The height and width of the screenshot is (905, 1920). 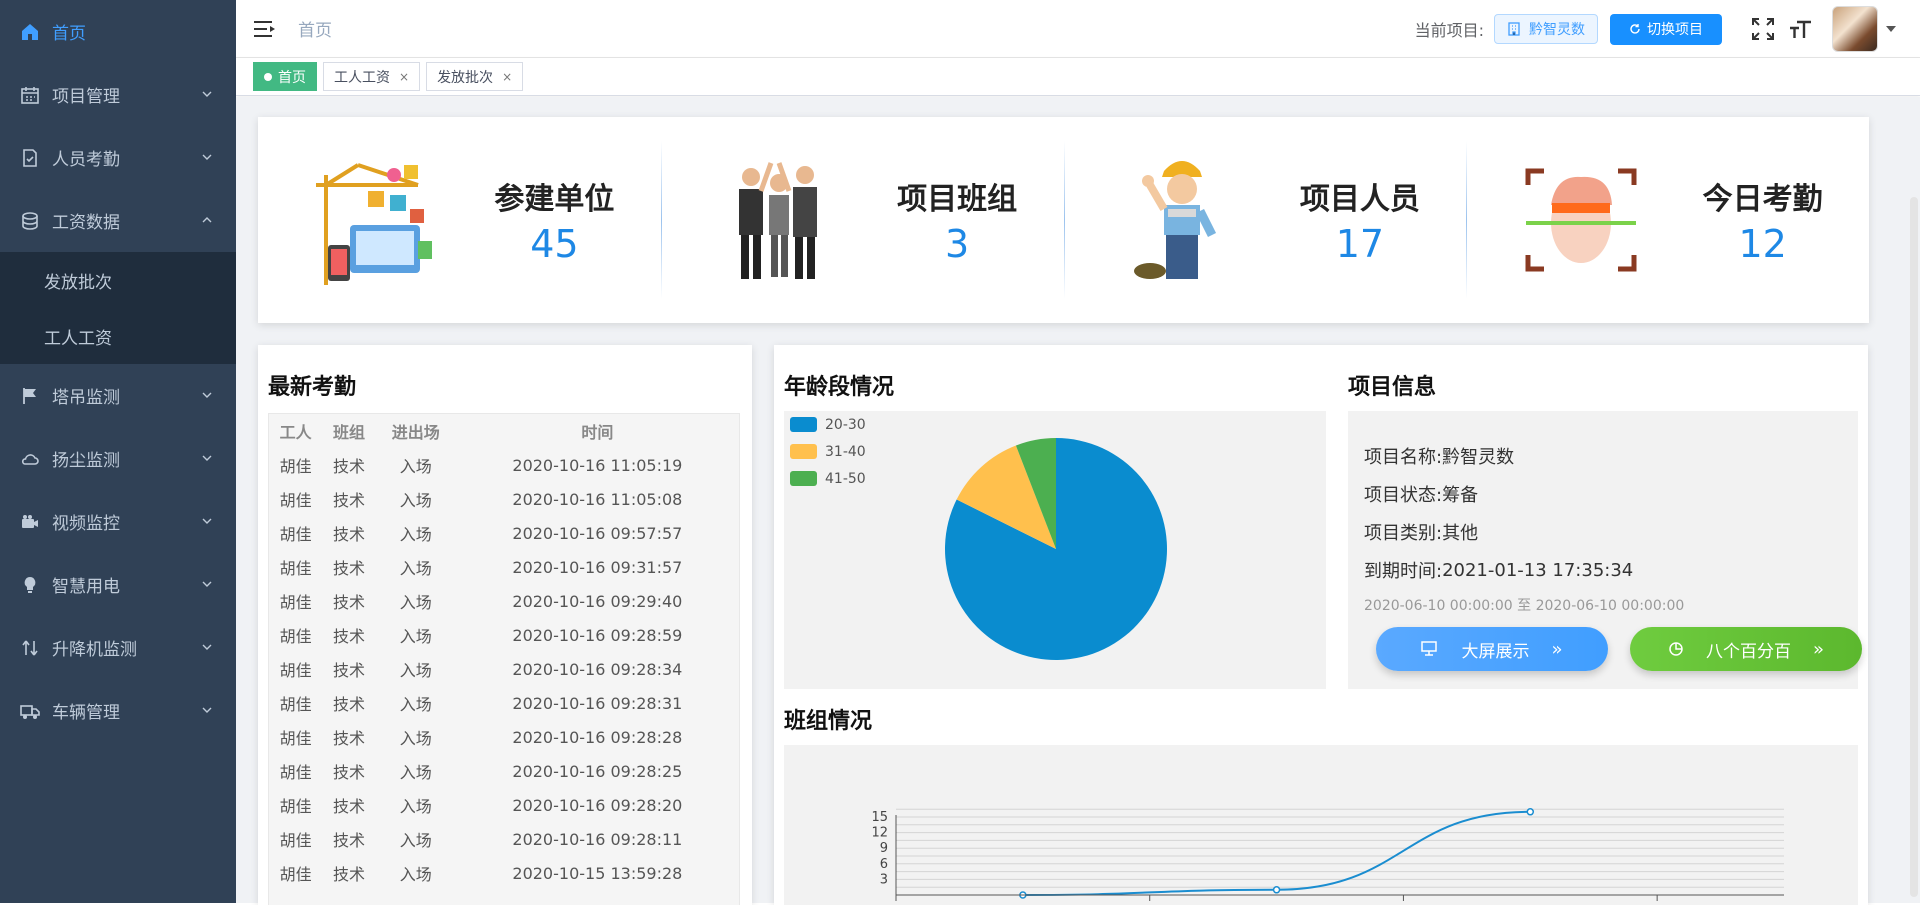 I want to click on user-avatar, so click(x=1855, y=29).